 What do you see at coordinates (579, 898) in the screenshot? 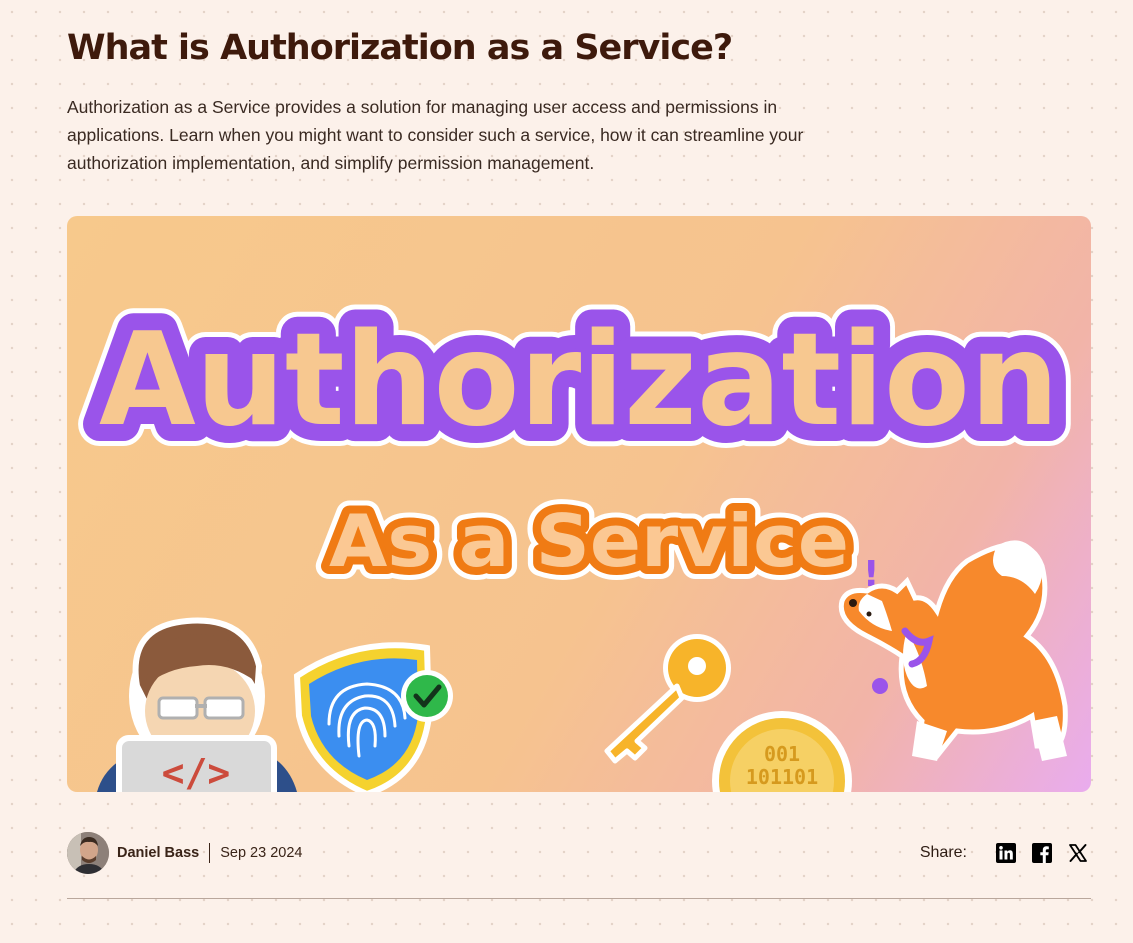
I see `section-divider` at bounding box center [579, 898].